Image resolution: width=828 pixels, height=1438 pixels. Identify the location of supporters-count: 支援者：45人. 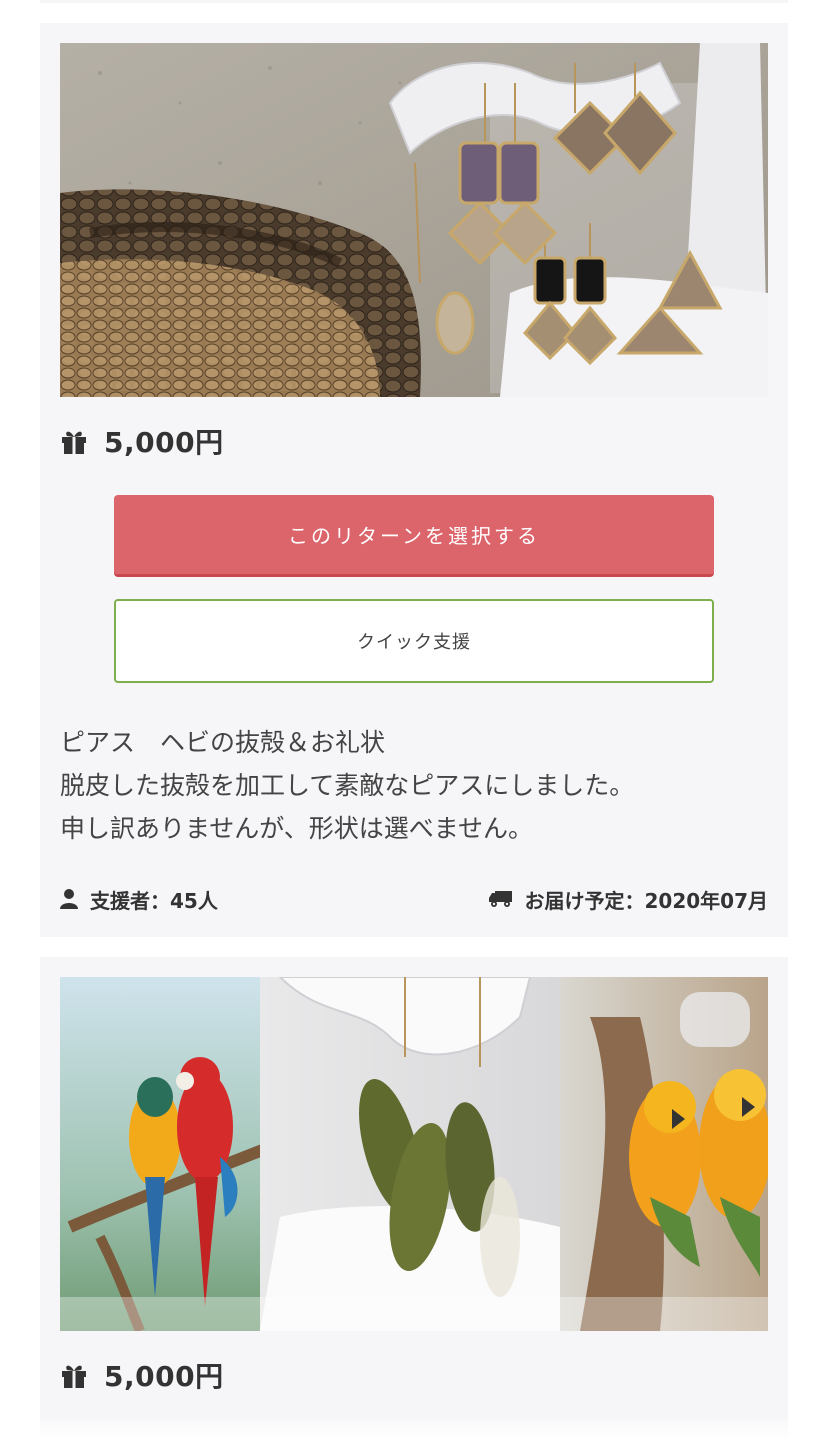
(139, 899).